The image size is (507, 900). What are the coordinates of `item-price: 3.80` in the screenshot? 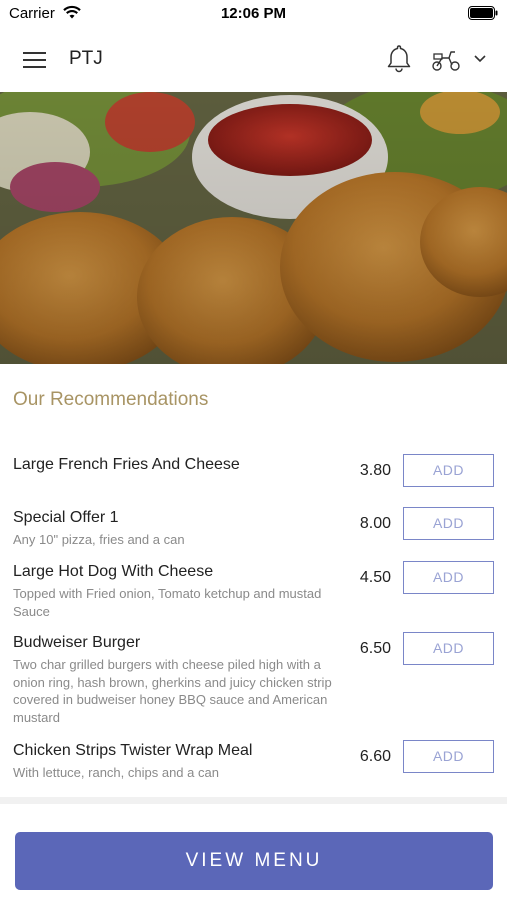 It's located at (375, 470).